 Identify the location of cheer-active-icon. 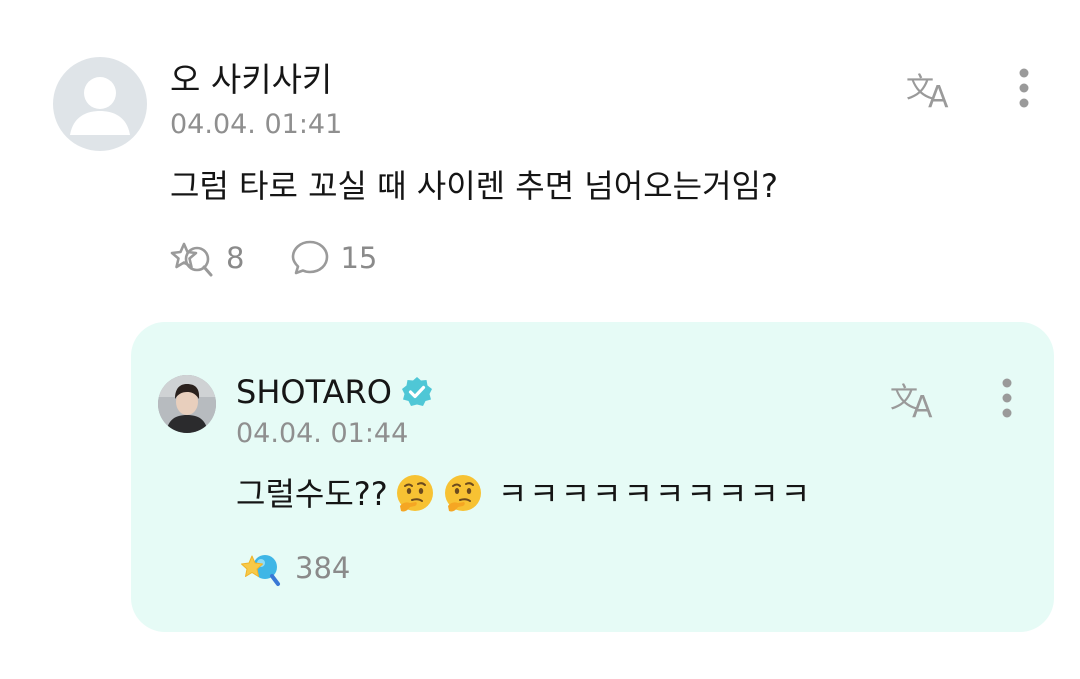
(260, 570).